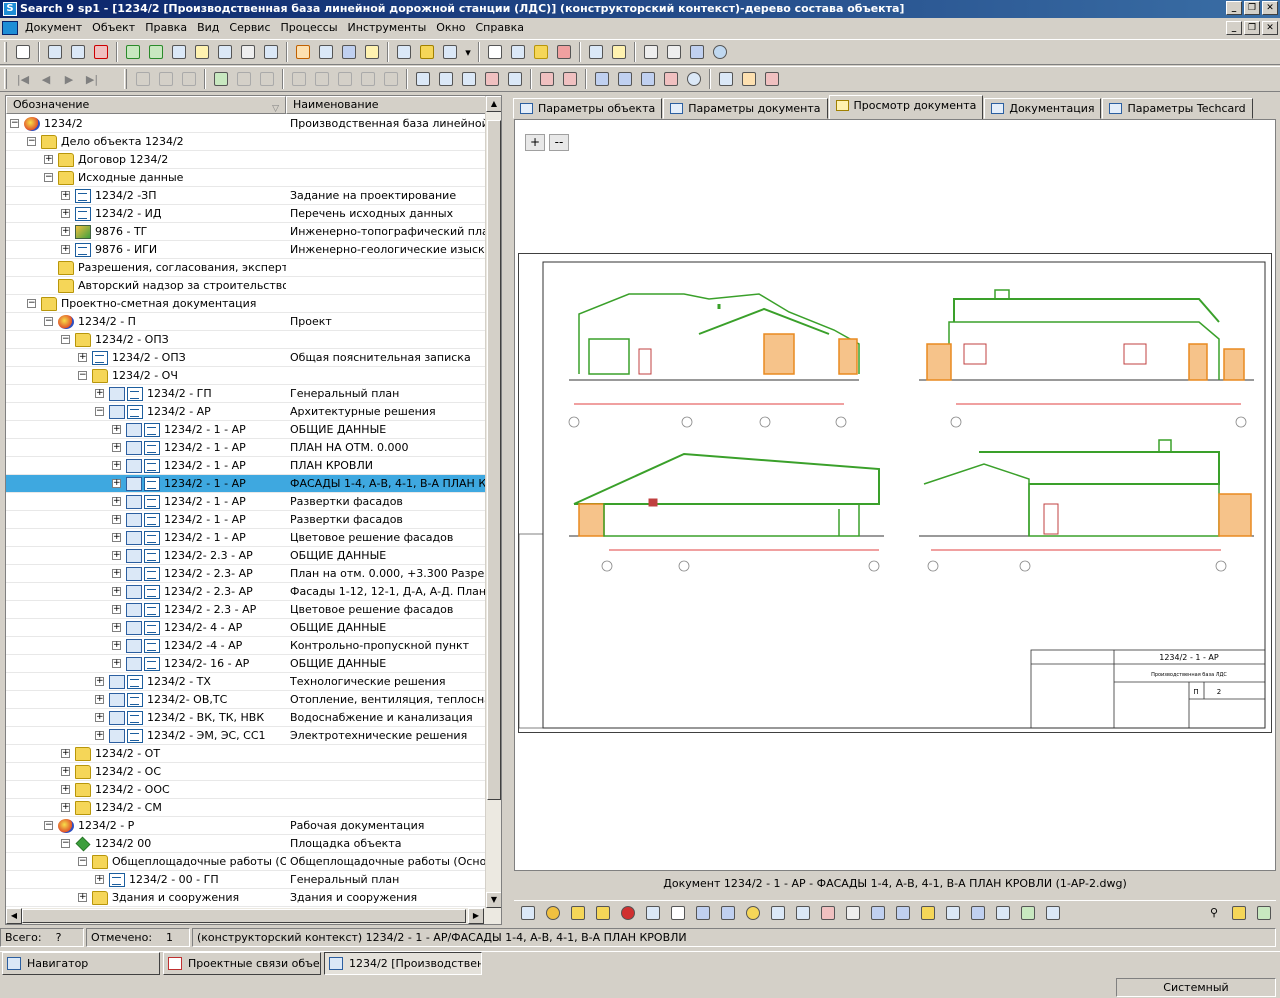  Describe the element at coordinates (69, 79) in the screenshot. I see `next-record-icon: ▶` at that location.